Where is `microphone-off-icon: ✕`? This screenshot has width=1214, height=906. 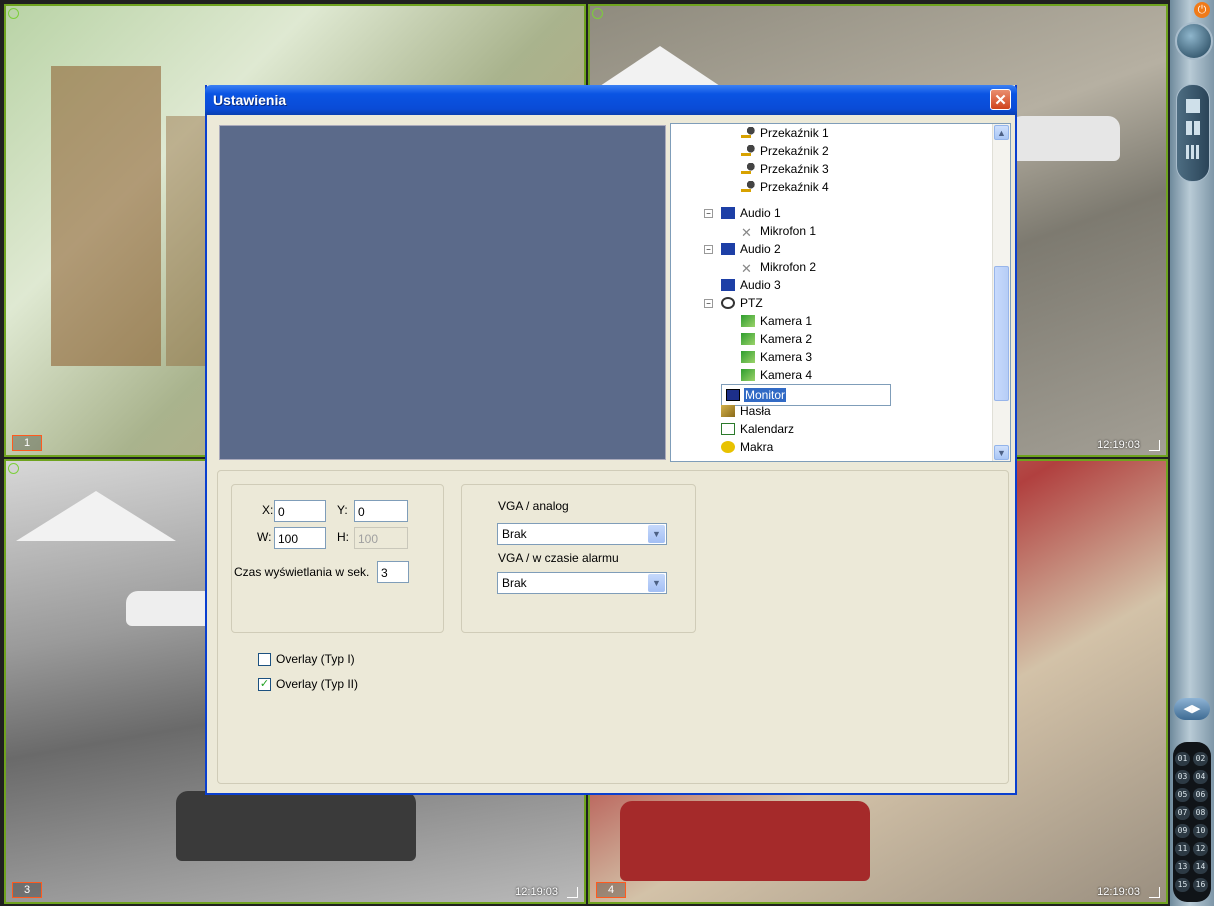
microphone-off-icon: ✕ is located at coordinates (746, 232).